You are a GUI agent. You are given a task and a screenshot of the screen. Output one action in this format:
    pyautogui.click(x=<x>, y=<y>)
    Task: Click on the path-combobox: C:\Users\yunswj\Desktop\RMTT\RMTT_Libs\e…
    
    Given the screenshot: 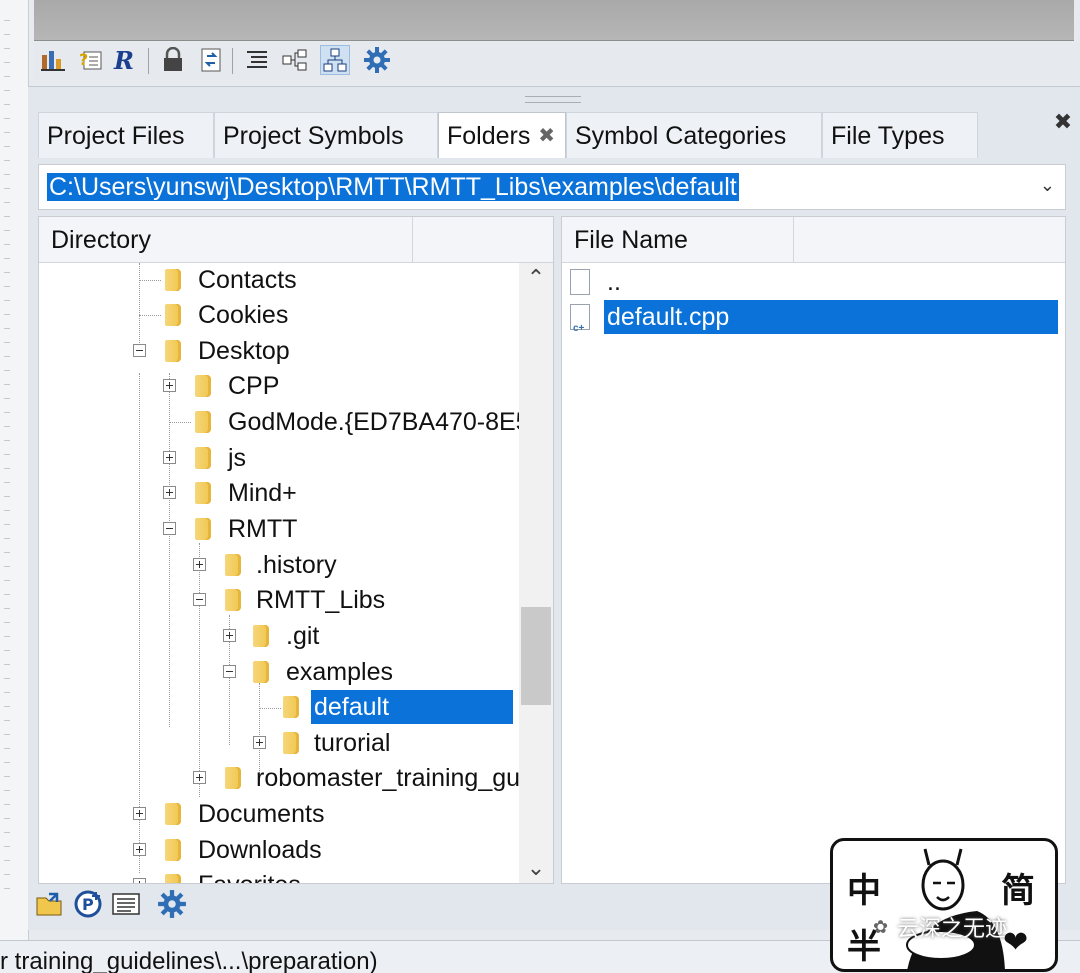 What is the action you would take?
    pyautogui.click(x=552, y=187)
    